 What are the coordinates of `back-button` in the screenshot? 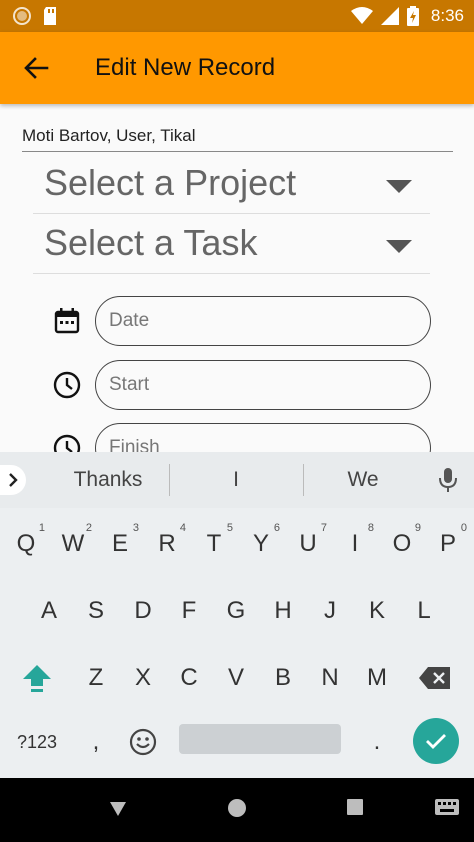 It's located at (36, 68).